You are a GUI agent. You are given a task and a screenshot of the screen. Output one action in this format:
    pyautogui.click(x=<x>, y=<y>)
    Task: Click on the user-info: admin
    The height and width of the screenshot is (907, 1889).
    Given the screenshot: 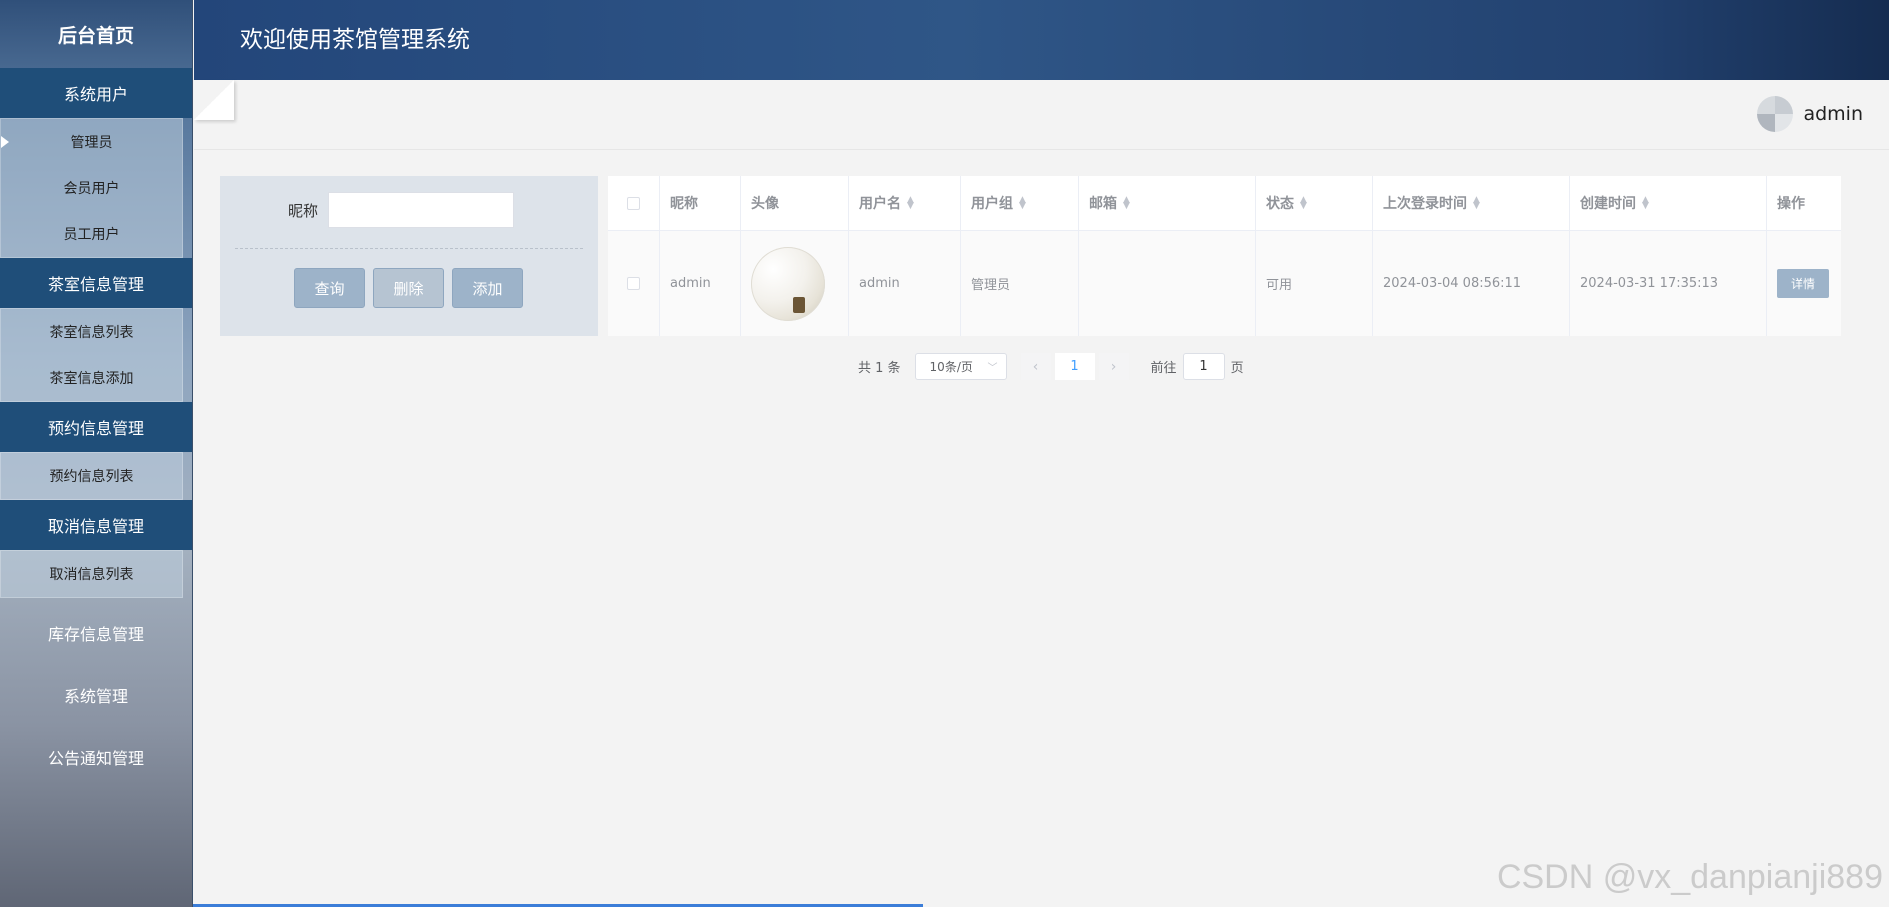 What is the action you would take?
    pyautogui.click(x=1810, y=114)
    